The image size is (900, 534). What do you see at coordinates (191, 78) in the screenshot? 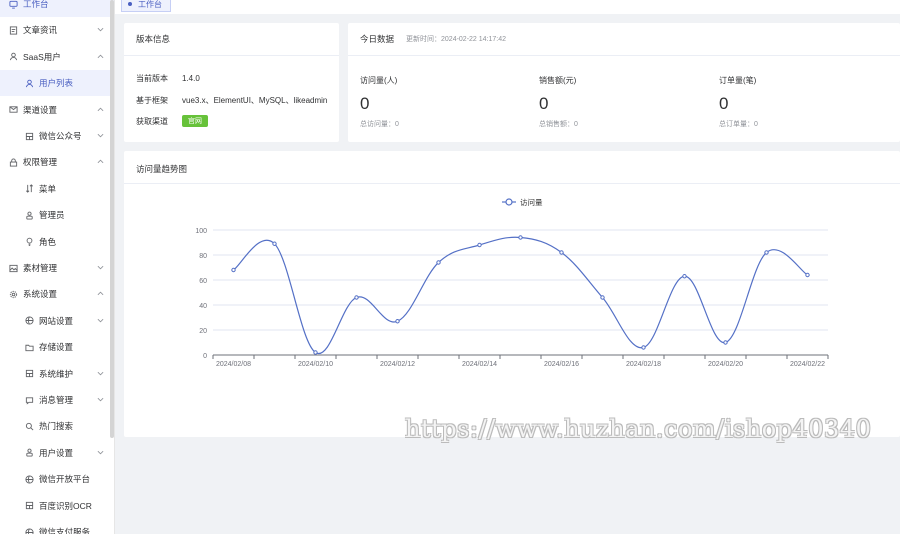
I see `version-value: 1.4.0` at bounding box center [191, 78].